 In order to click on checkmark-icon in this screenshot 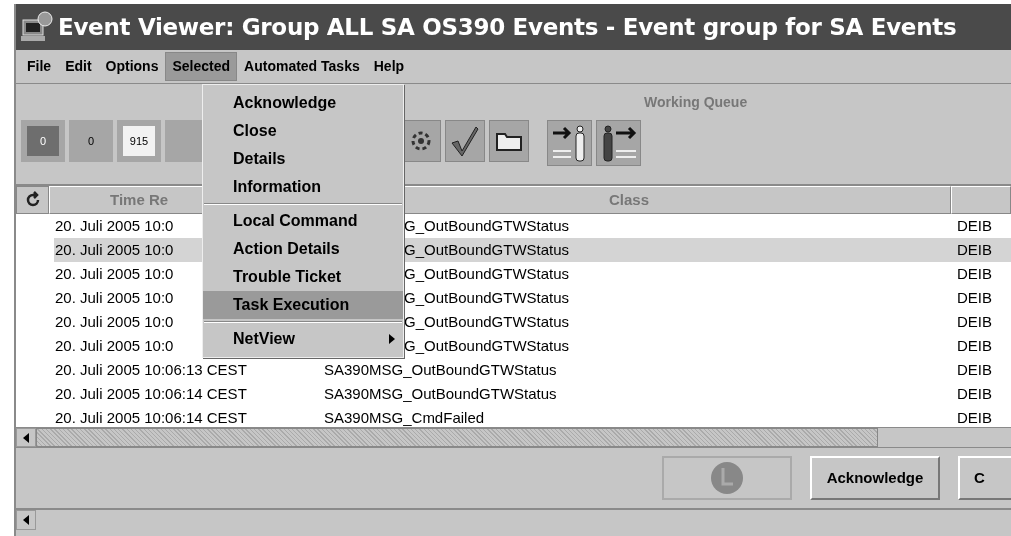, I will do `click(465, 141)`.